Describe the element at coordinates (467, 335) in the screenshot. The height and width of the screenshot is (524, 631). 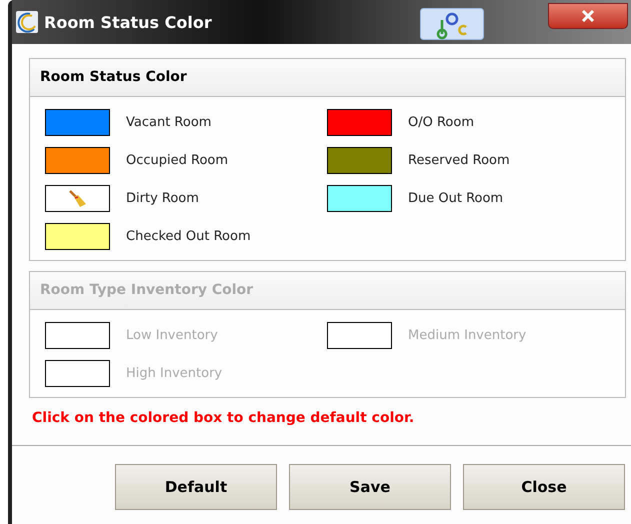
I see `status-label: Medium Inventory` at that location.